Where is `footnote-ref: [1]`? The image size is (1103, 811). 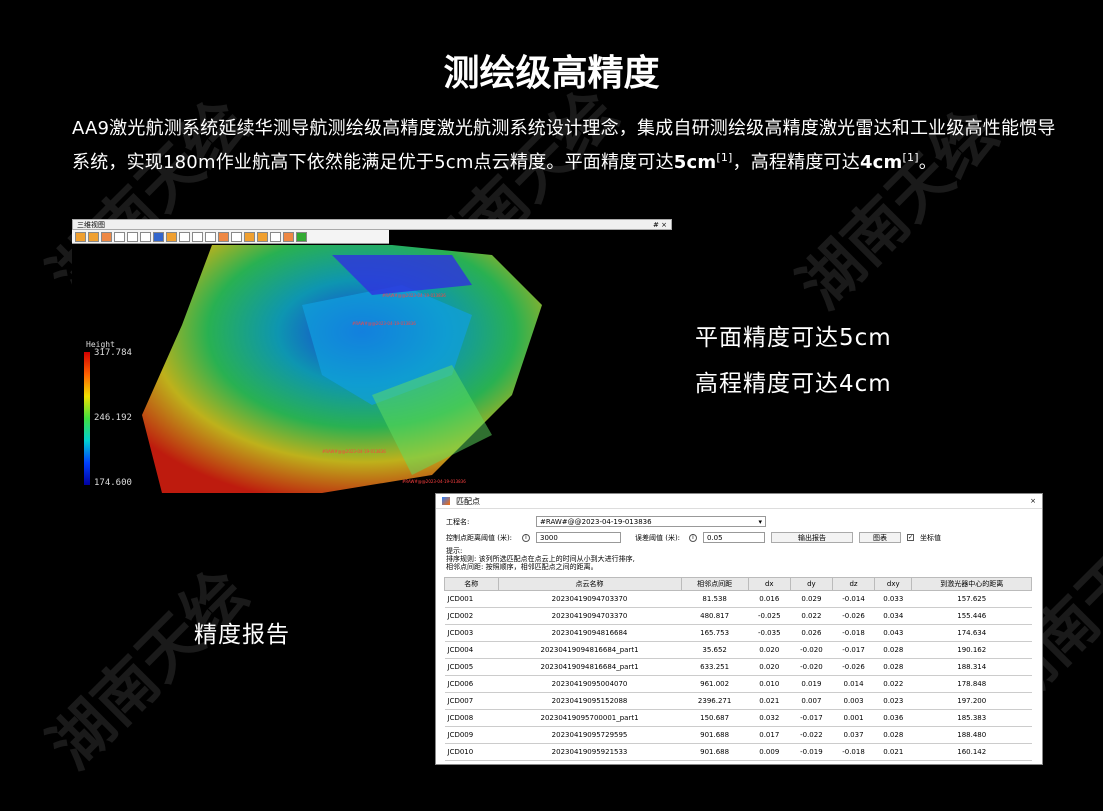
footnote-ref: [1] is located at coordinates (910, 157).